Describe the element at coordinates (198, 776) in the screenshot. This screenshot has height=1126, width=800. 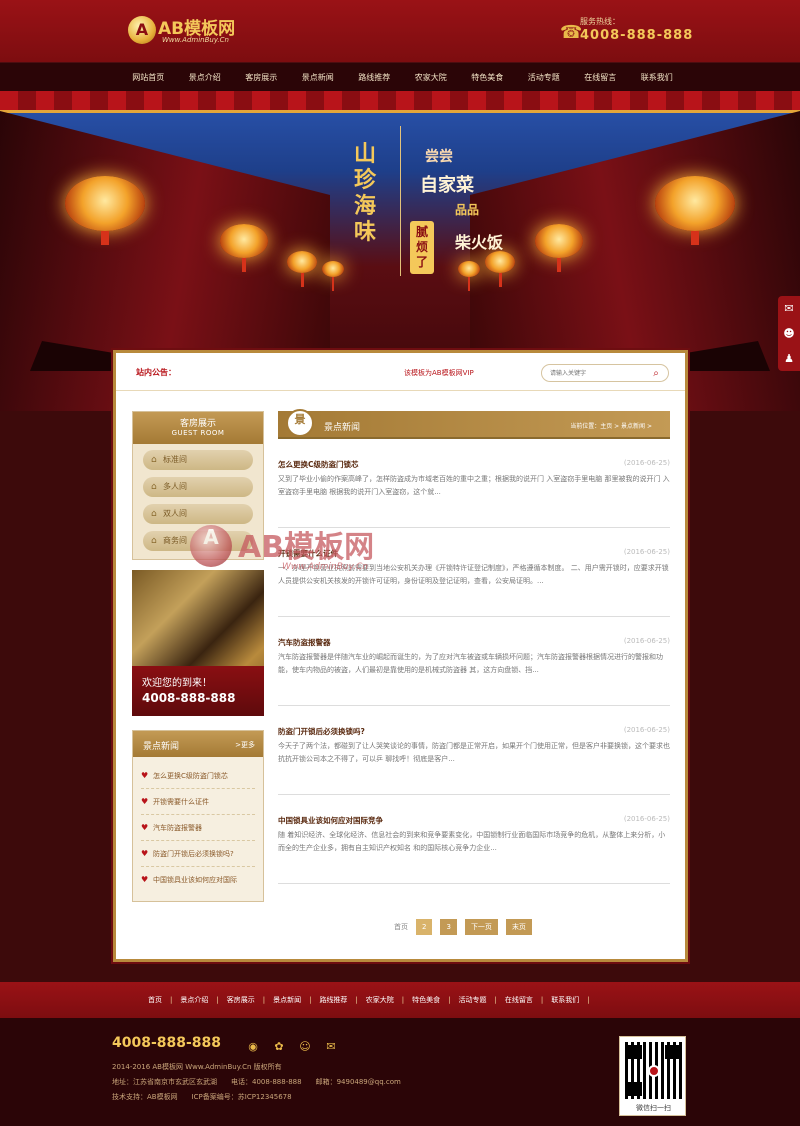
I see `list-item: ♥ 怎么更换C级防盗门锁芯` at that location.